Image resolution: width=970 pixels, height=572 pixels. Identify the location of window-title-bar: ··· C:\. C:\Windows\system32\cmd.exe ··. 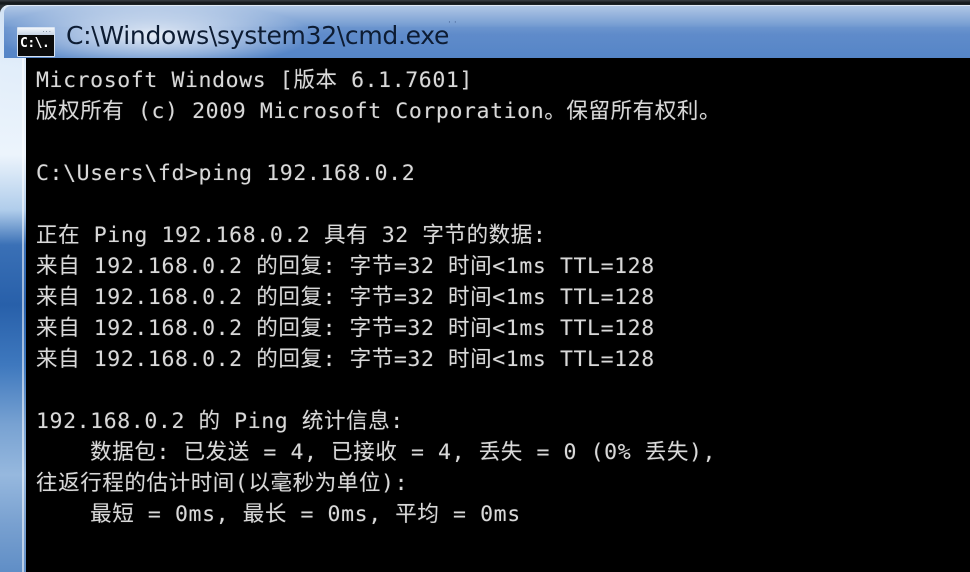
(487, 31).